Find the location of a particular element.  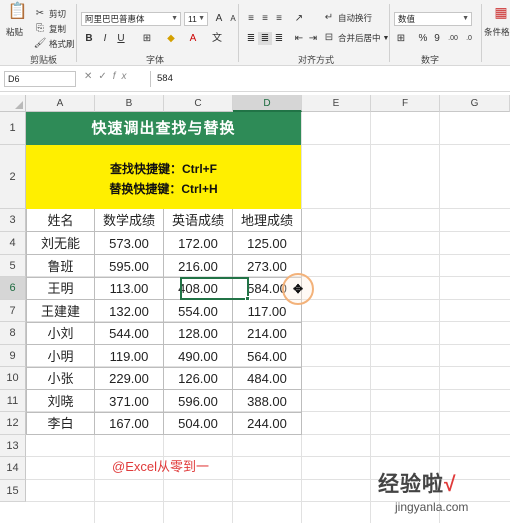

table-cell: 113.00 is located at coordinates (129, 288).